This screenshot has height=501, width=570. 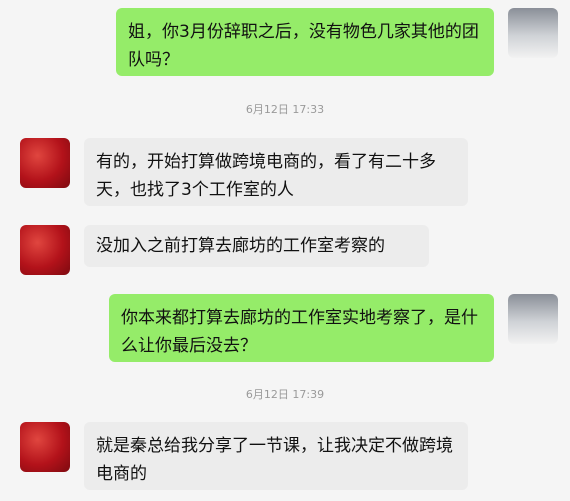 I want to click on message-text: 姐，你3月份辞职之后，没有物色几家其他的团队吗？, so click(x=303, y=46).